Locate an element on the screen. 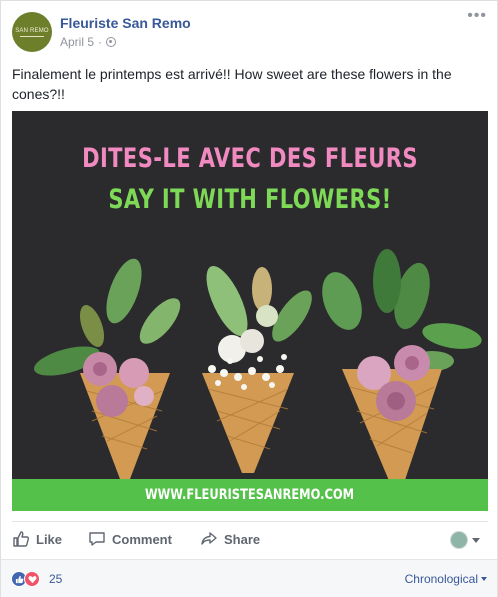 This screenshot has width=498, height=597. post-actions: Like Comment Share is located at coordinates (249, 540).